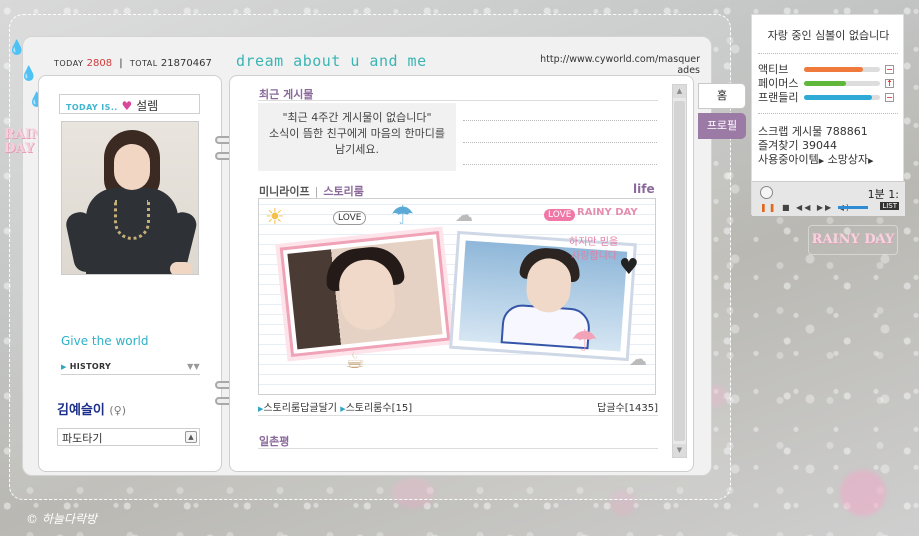  I want to click on pink-umbrella-icon: ☂, so click(584, 341).